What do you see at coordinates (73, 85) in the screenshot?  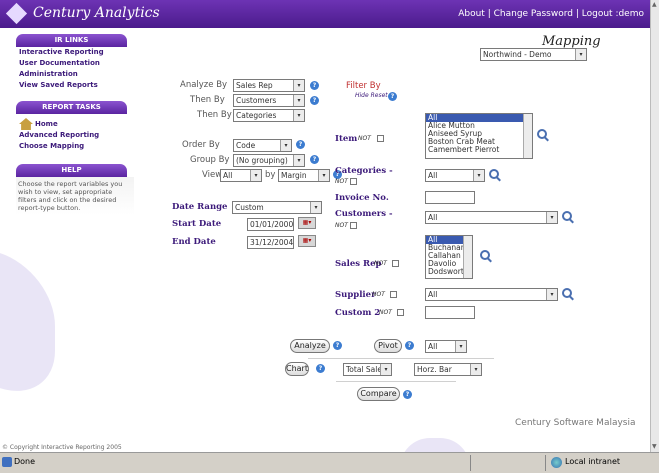 I see `link-view-saved-reports: View Saved Reports` at bounding box center [73, 85].